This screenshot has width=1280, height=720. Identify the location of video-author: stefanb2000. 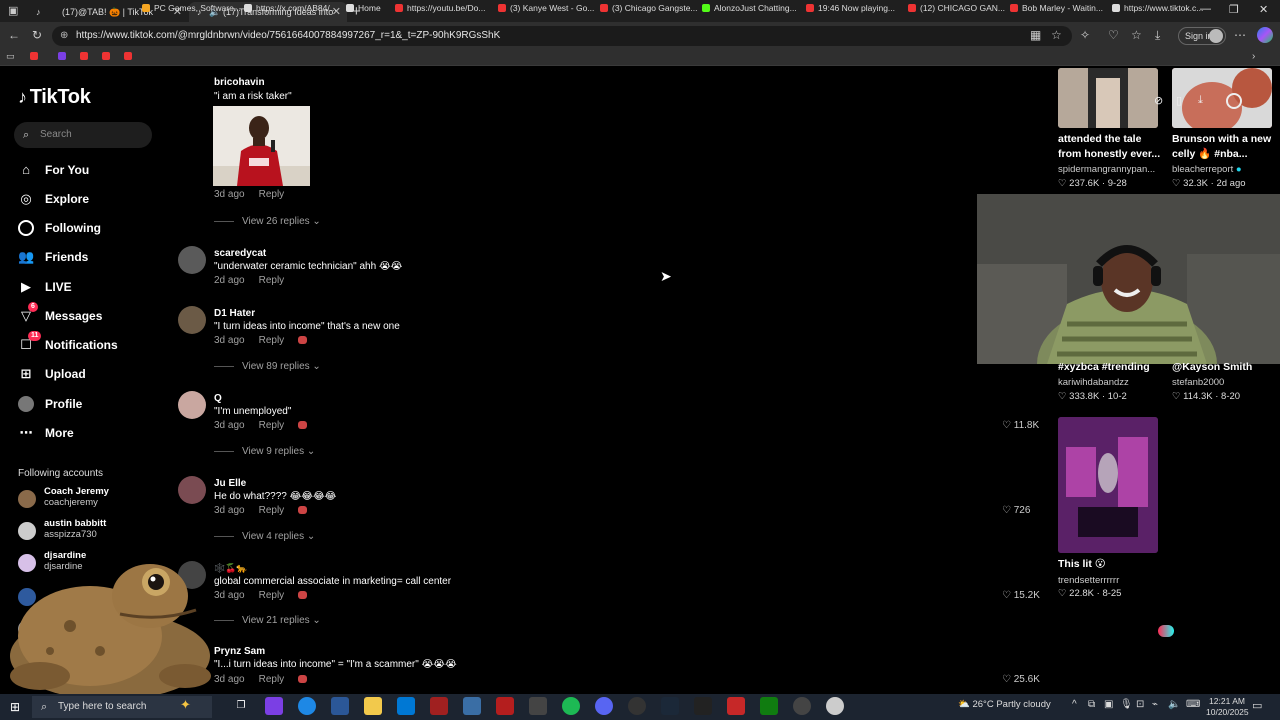
(1198, 382).